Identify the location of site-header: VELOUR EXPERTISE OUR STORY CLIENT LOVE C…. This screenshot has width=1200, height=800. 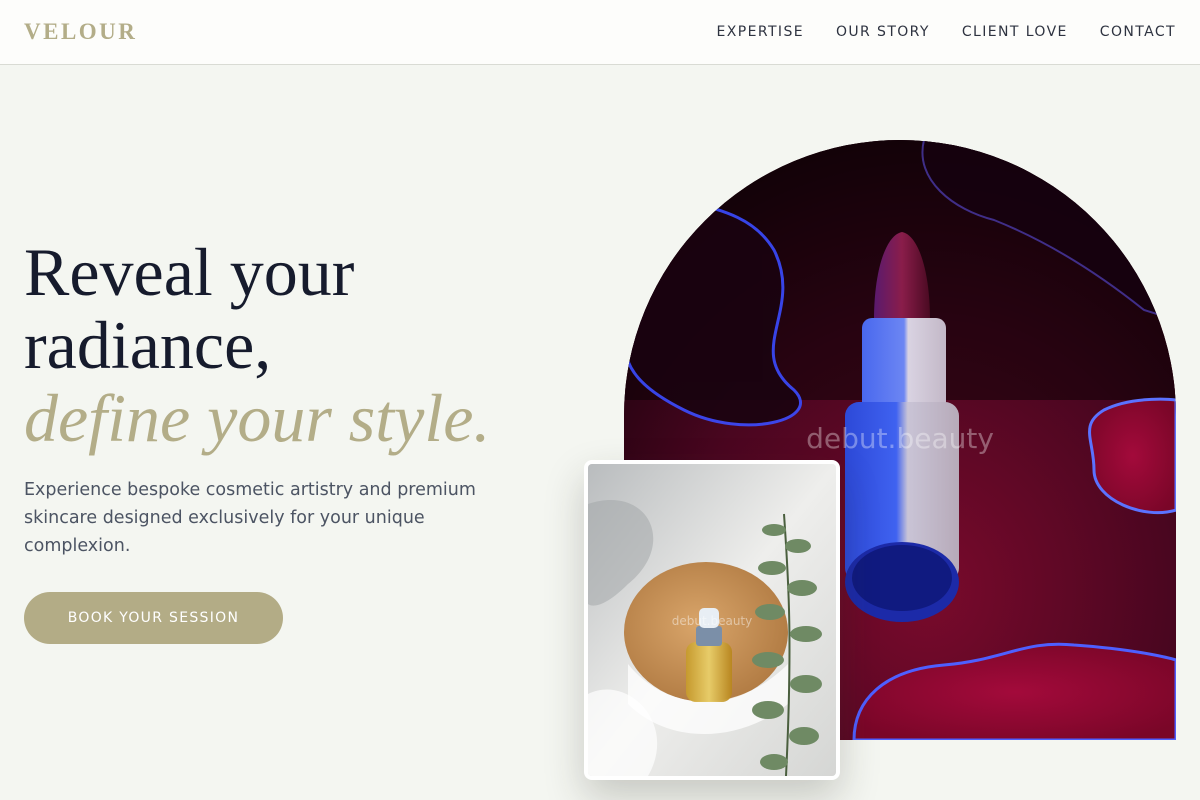
(600, 32).